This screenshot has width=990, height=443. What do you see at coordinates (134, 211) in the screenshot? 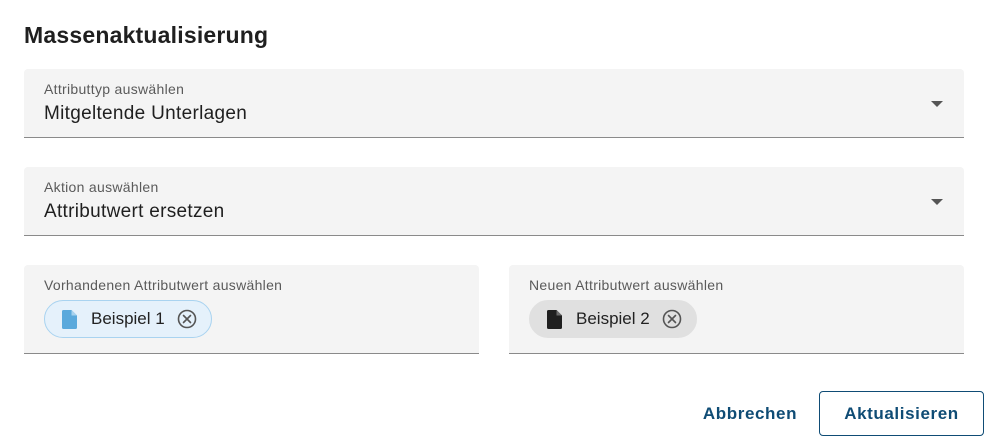
I see `action-value: Attributwert ersetzen` at bounding box center [134, 211].